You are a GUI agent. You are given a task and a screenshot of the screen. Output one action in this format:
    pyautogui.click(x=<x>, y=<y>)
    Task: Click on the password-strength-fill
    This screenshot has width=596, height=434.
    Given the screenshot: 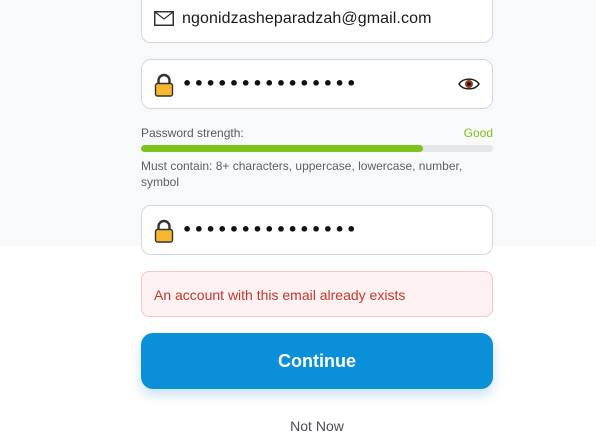 What is the action you would take?
    pyautogui.click(x=282, y=148)
    